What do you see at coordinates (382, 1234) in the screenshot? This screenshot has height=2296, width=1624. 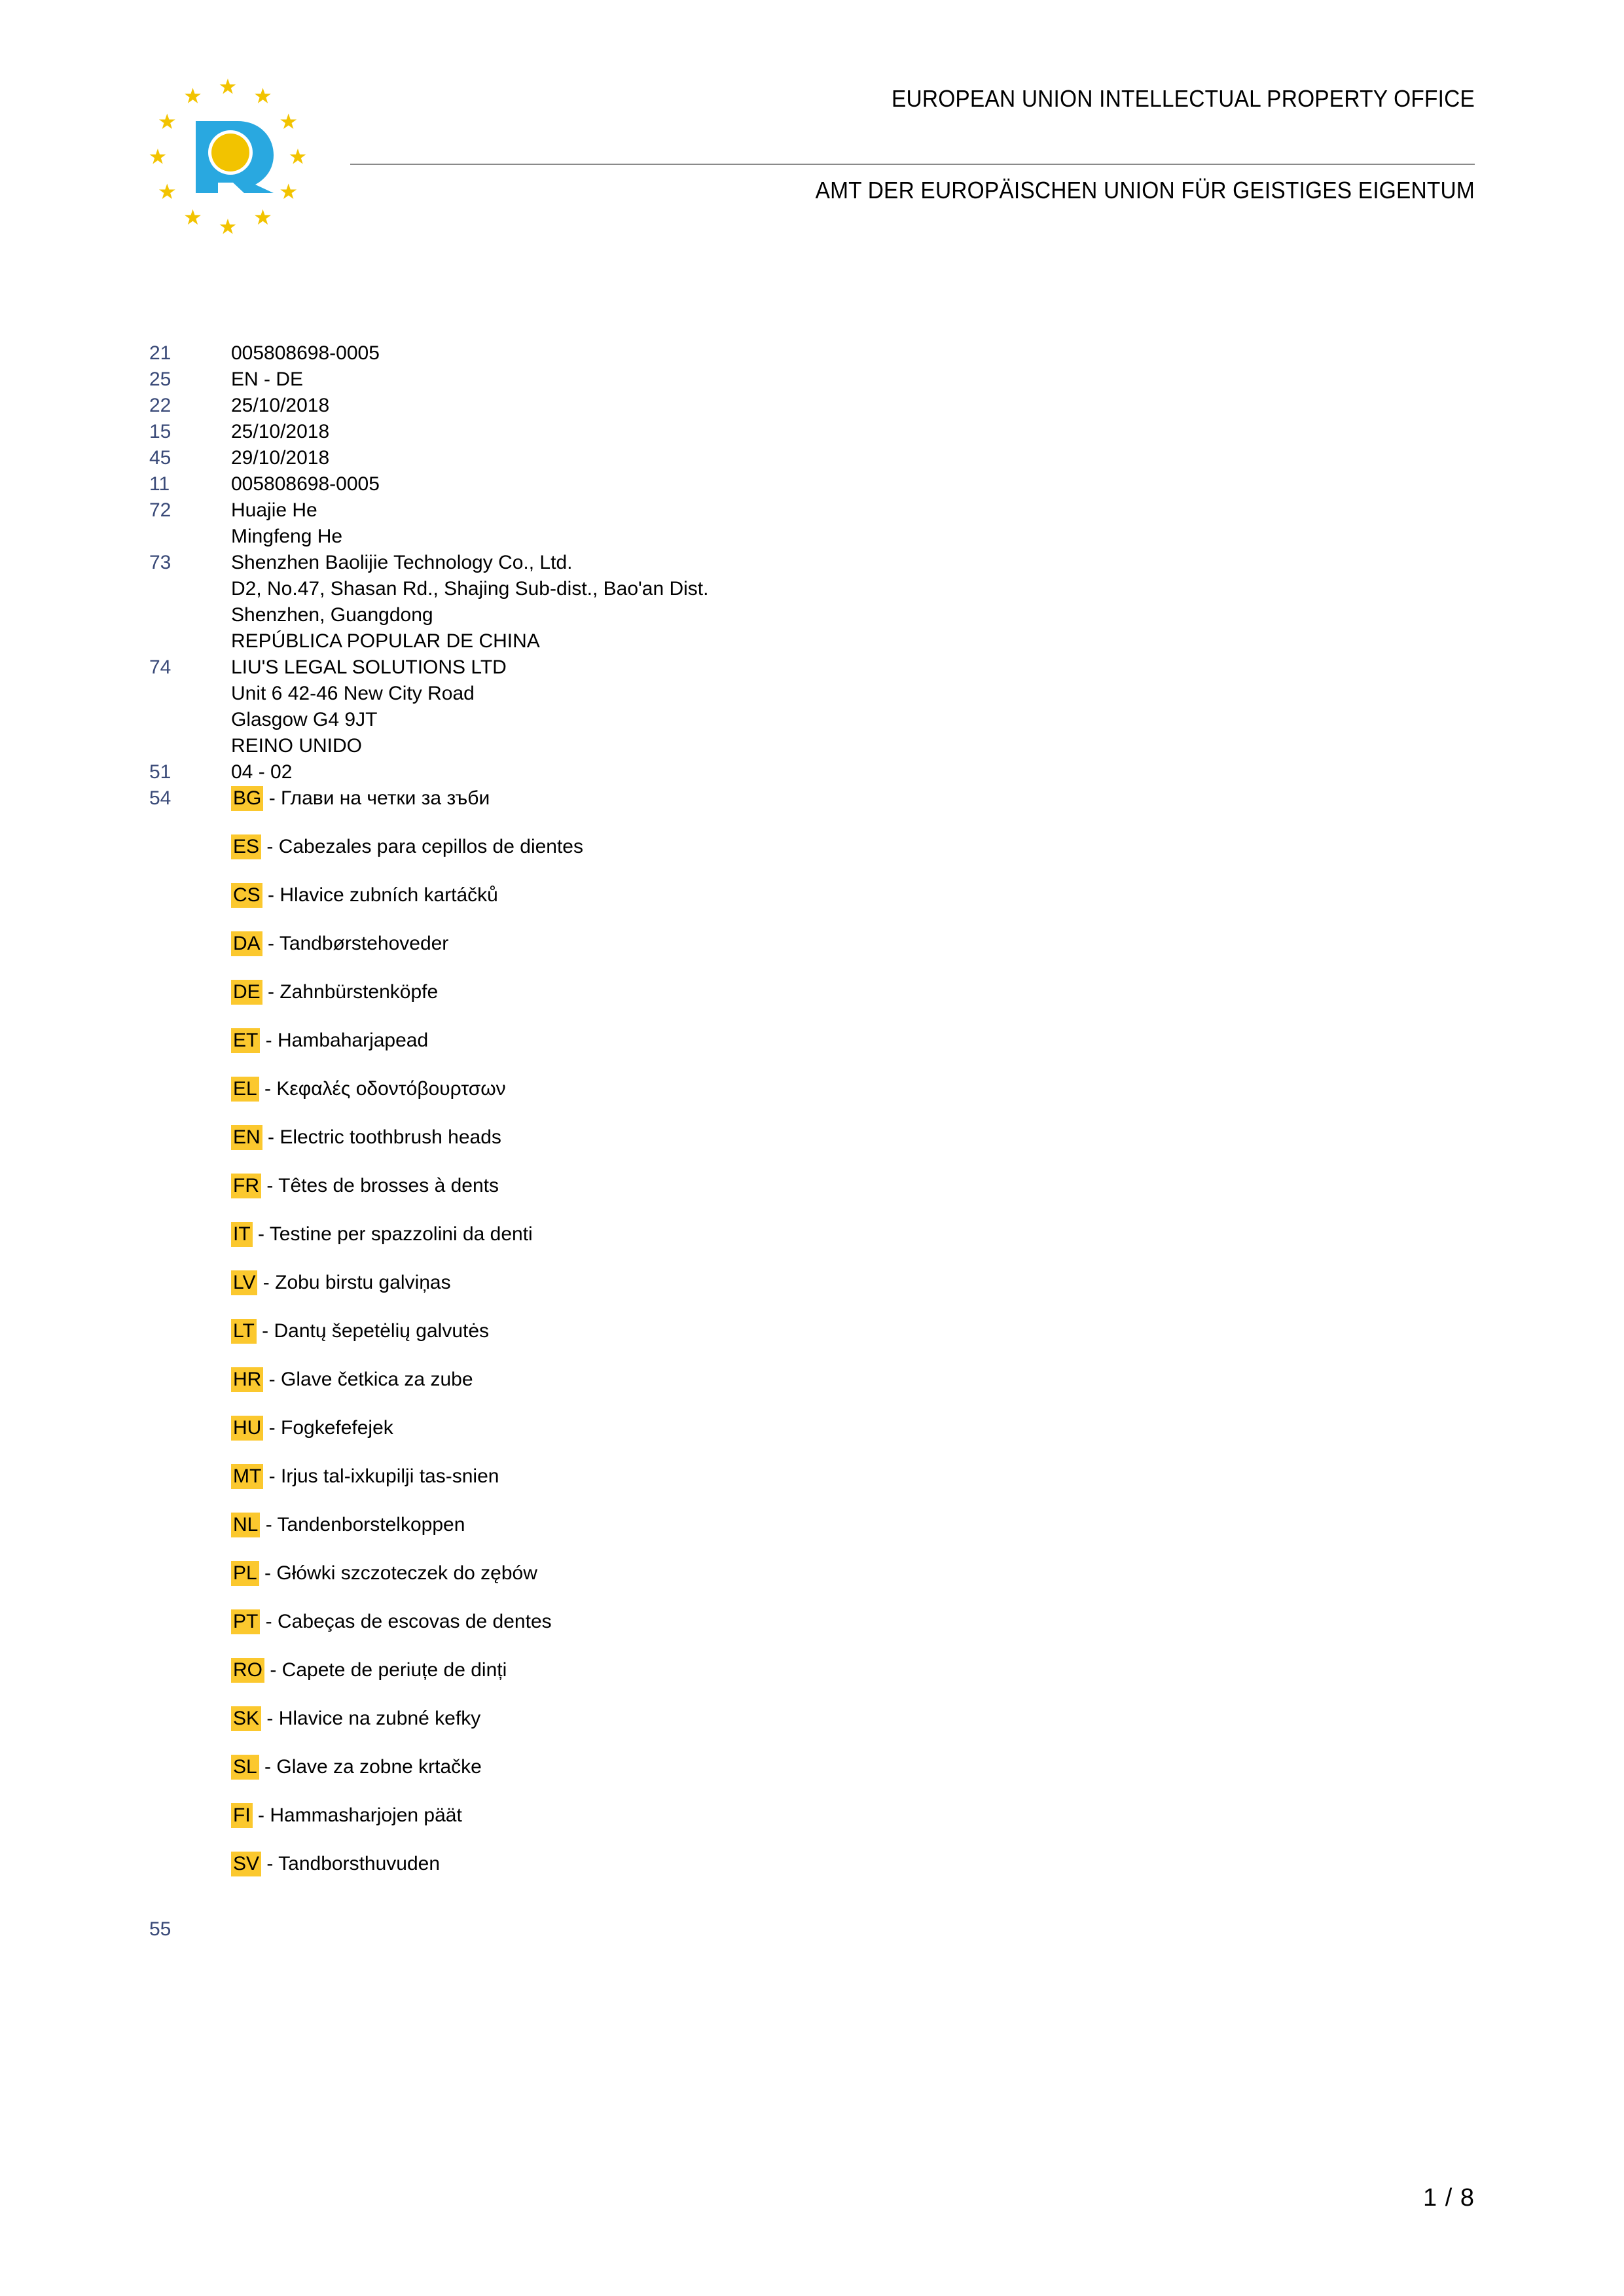 I see `indication-body: IT - Testine per spazzolini da denti` at bounding box center [382, 1234].